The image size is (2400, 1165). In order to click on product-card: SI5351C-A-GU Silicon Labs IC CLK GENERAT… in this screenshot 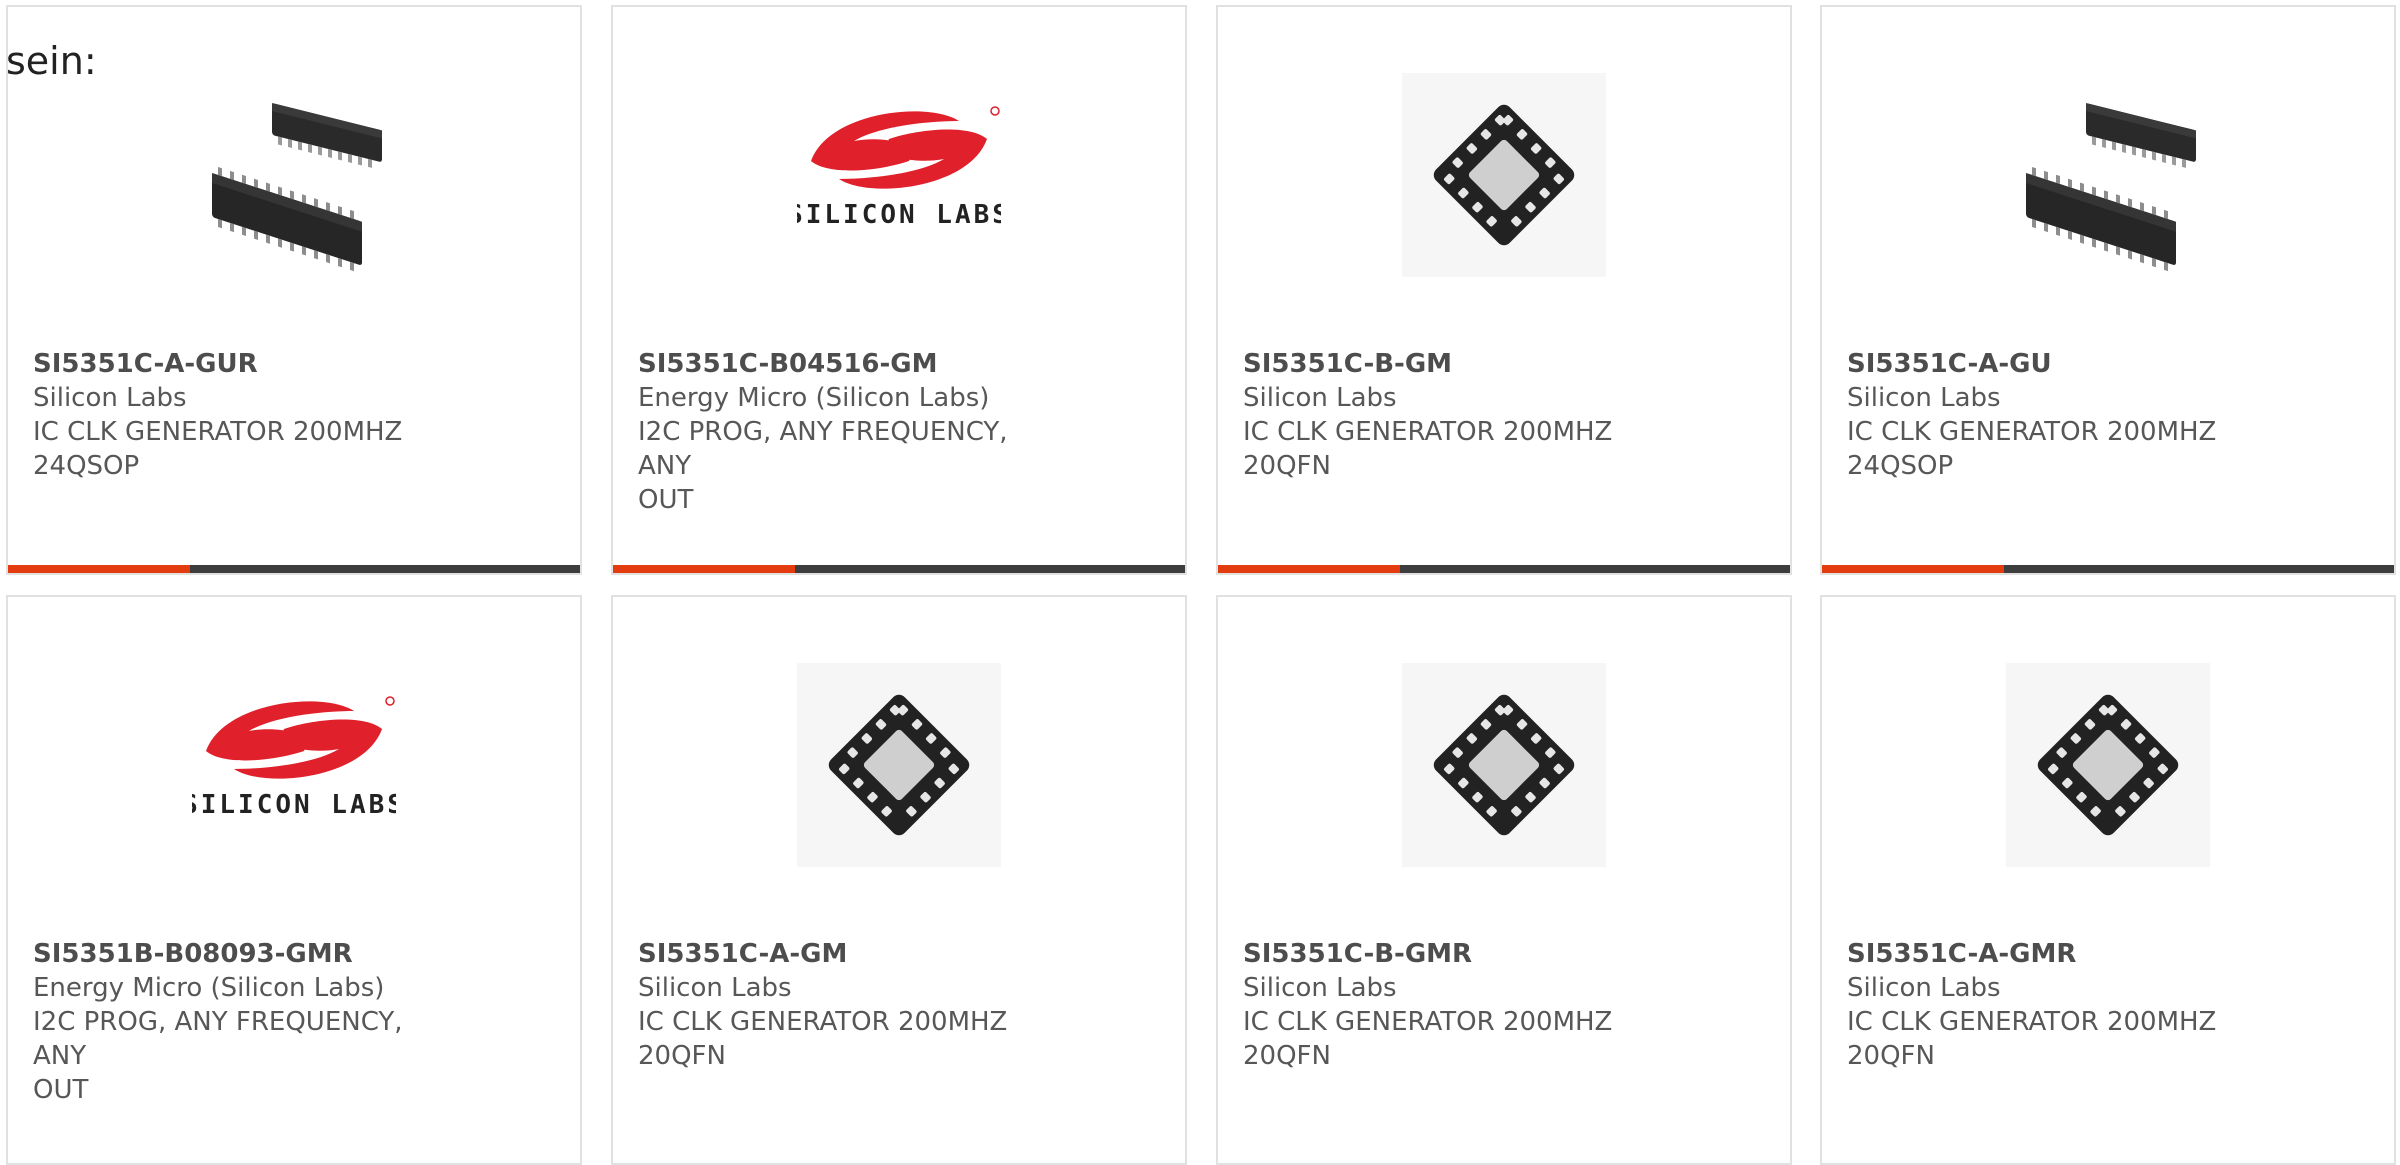, I will do `click(2108, 290)`.